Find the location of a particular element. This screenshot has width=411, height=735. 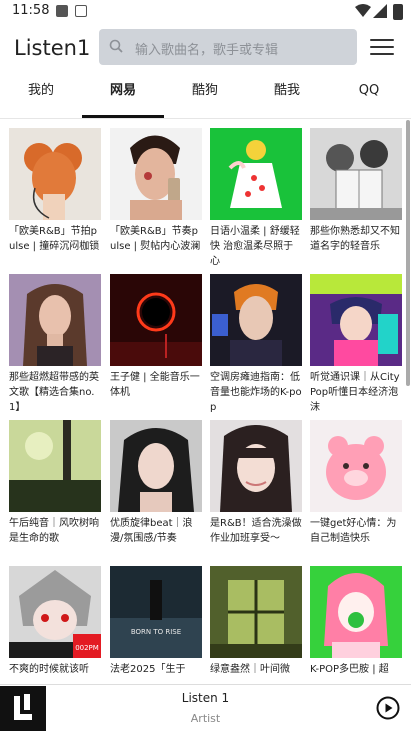

tab-mine: 我的 is located at coordinates (41, 96).